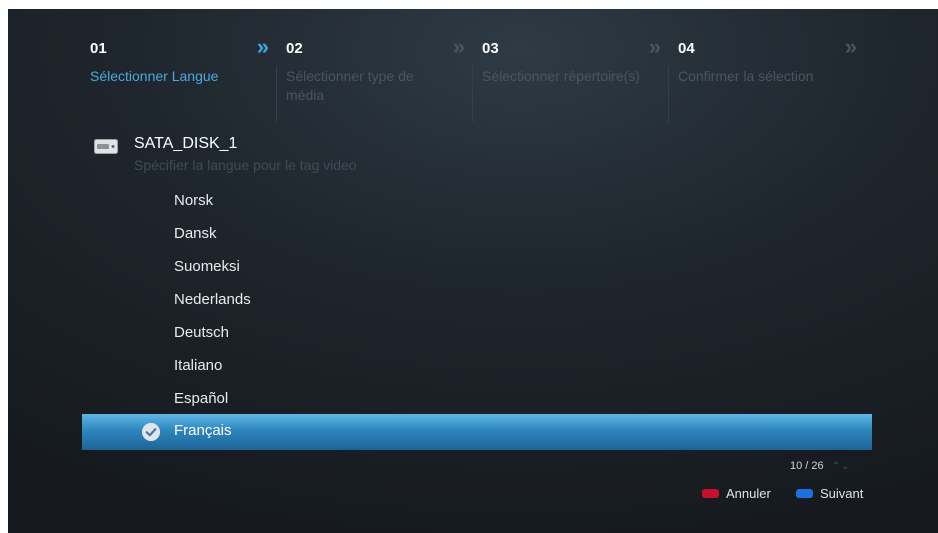  Describe the element at coordinates (746, 76) in the screenshot. I see `step-label: Confirmer la sélection` at that location.